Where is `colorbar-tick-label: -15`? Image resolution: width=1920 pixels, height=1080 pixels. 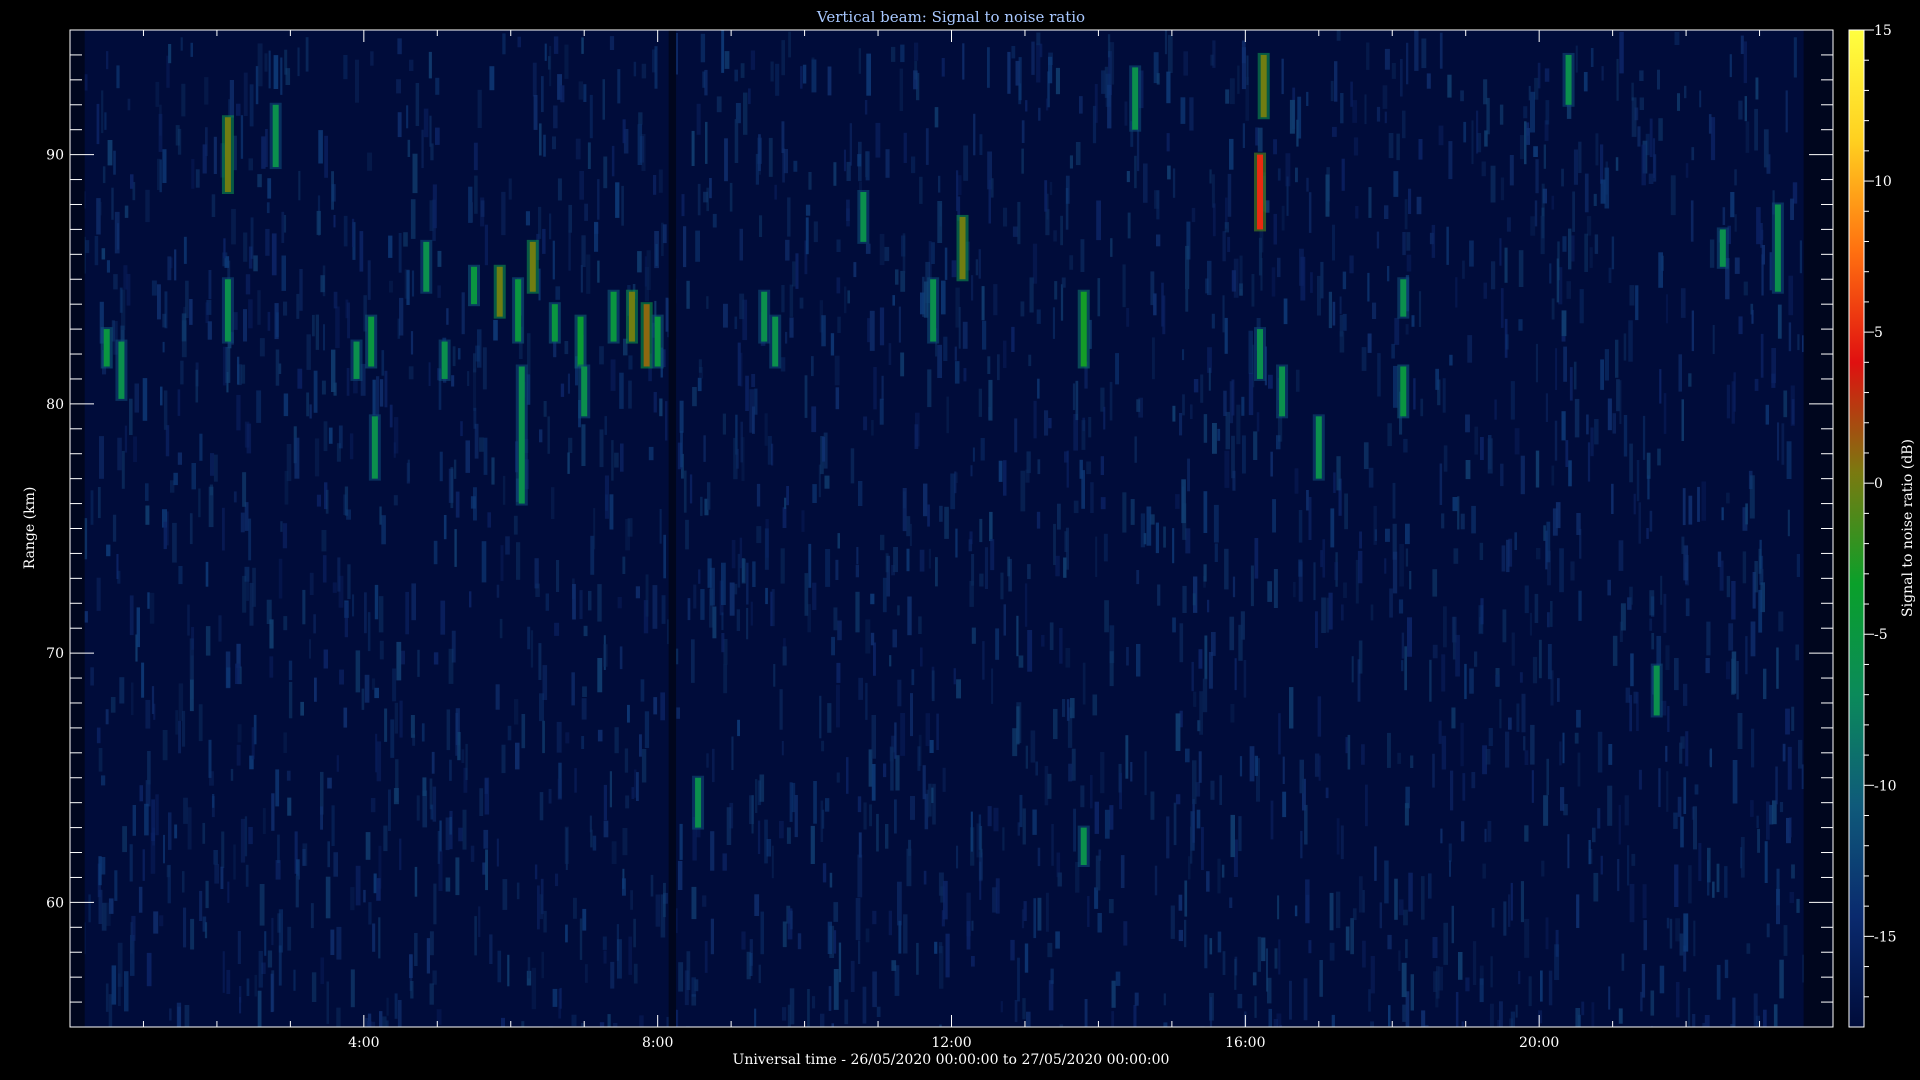
colorbar-tick-label: -15 is located at coordinates (1885, 937).